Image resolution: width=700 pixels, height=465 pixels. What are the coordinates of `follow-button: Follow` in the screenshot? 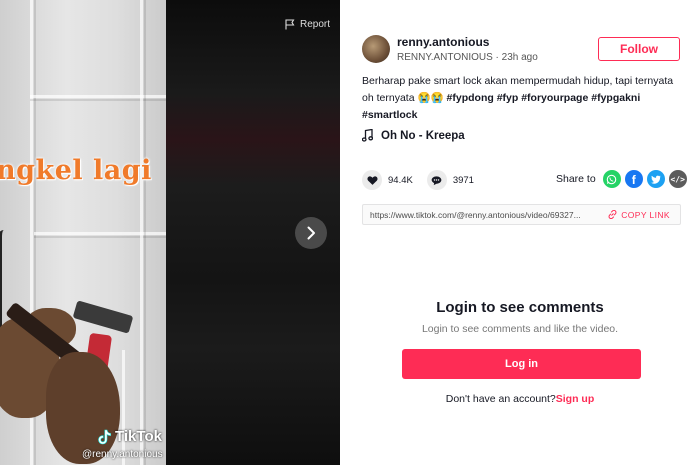 It's located at (639, 49).